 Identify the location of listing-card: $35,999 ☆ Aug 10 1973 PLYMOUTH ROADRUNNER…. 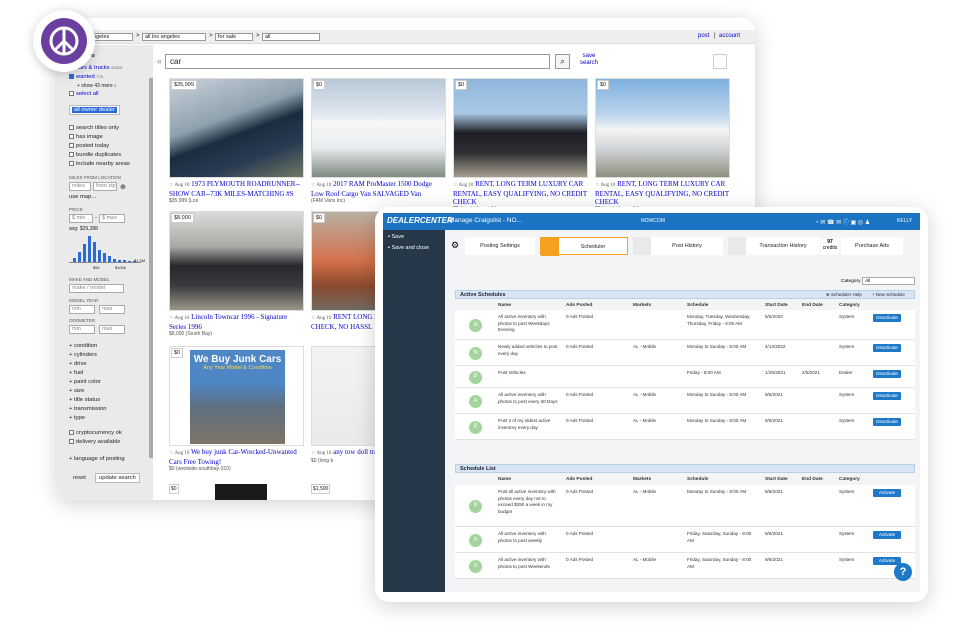
(236, 141).